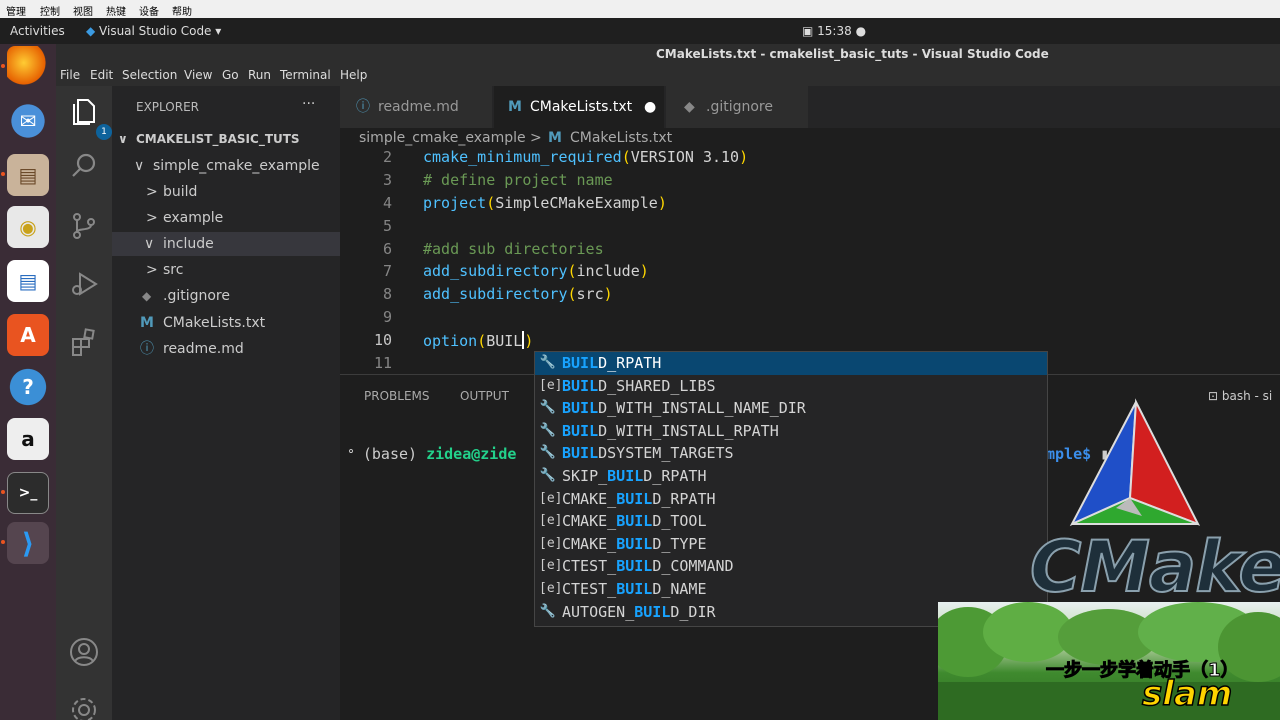 This screenshot has height=720, width=1280. What do you see at coordinates (791, 363) in the screenshot?
I see `suggestion-item: 🔧 BUILD_RPATH` at bounding box center [791, 363].